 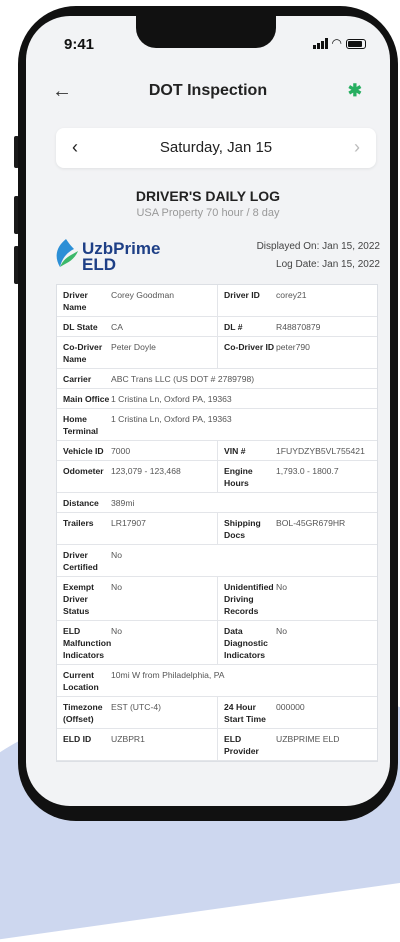 What do you see at coordinates (86, 399) in the screenshot?
I see `field-label: Main Office` at bounding box center [86, 399].